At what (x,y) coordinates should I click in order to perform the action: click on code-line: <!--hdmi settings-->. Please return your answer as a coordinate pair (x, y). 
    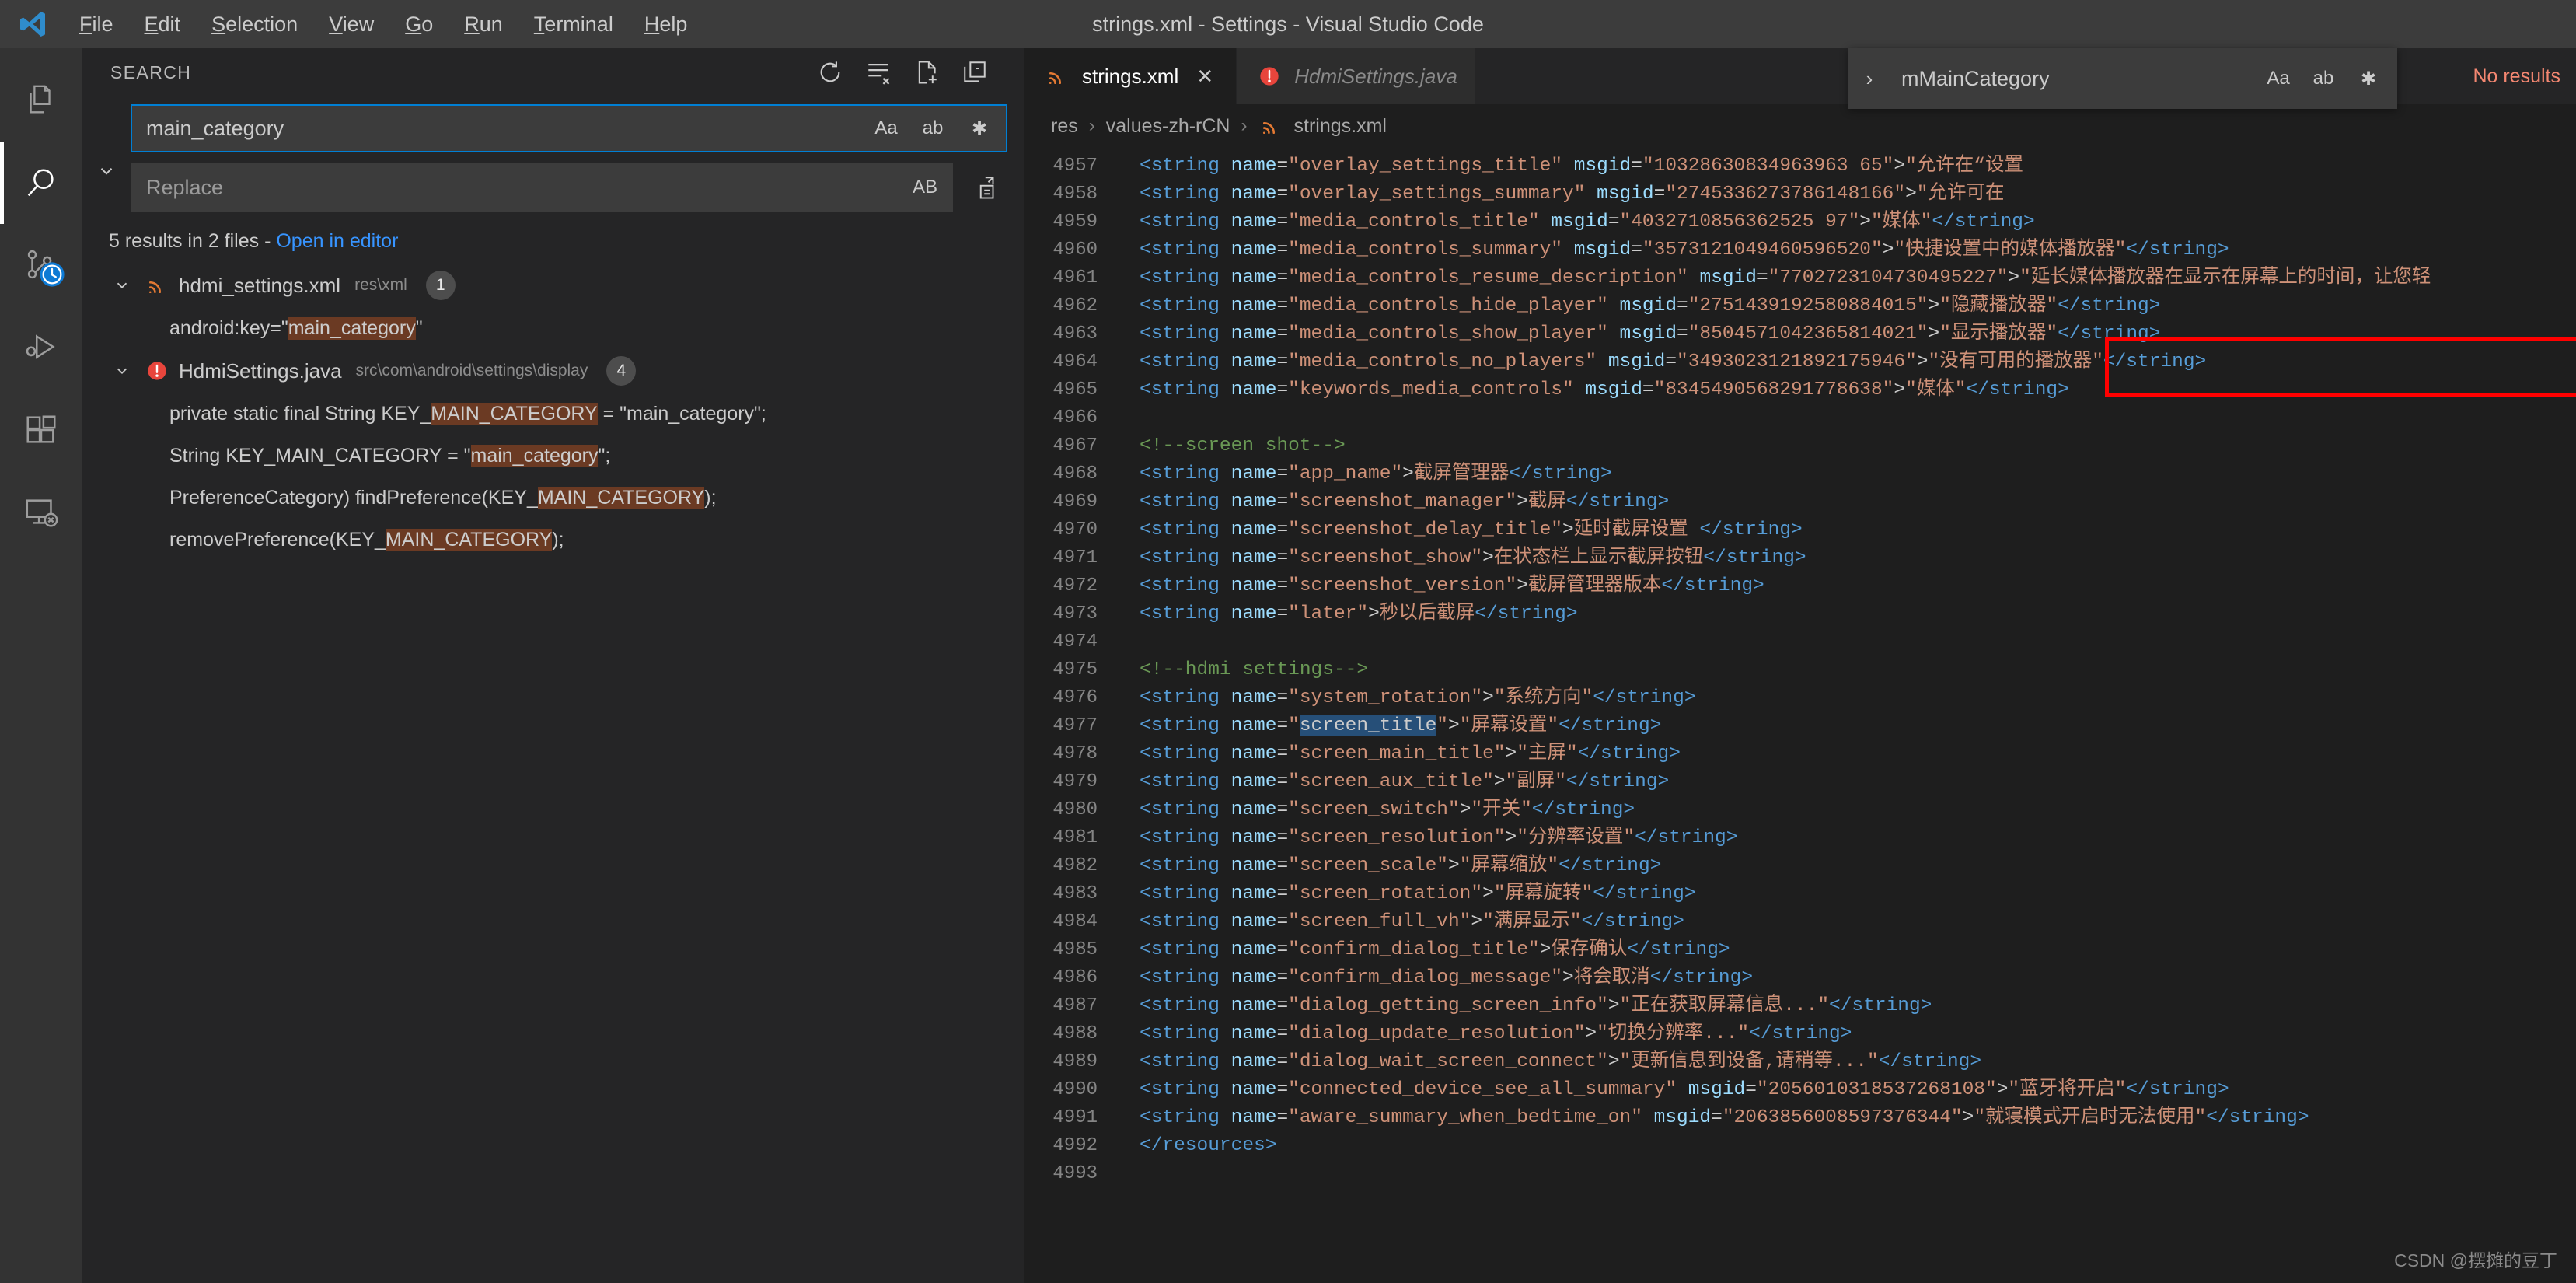
    Looking at the image, I should click on (1858, 670).